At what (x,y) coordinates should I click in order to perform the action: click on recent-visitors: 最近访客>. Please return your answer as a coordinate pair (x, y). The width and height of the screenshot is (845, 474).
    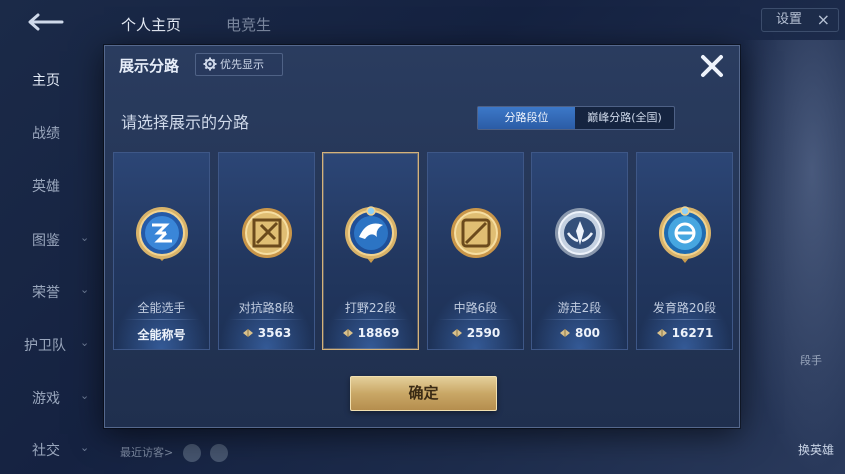
    Looking at the image, I should click on (174, 453).